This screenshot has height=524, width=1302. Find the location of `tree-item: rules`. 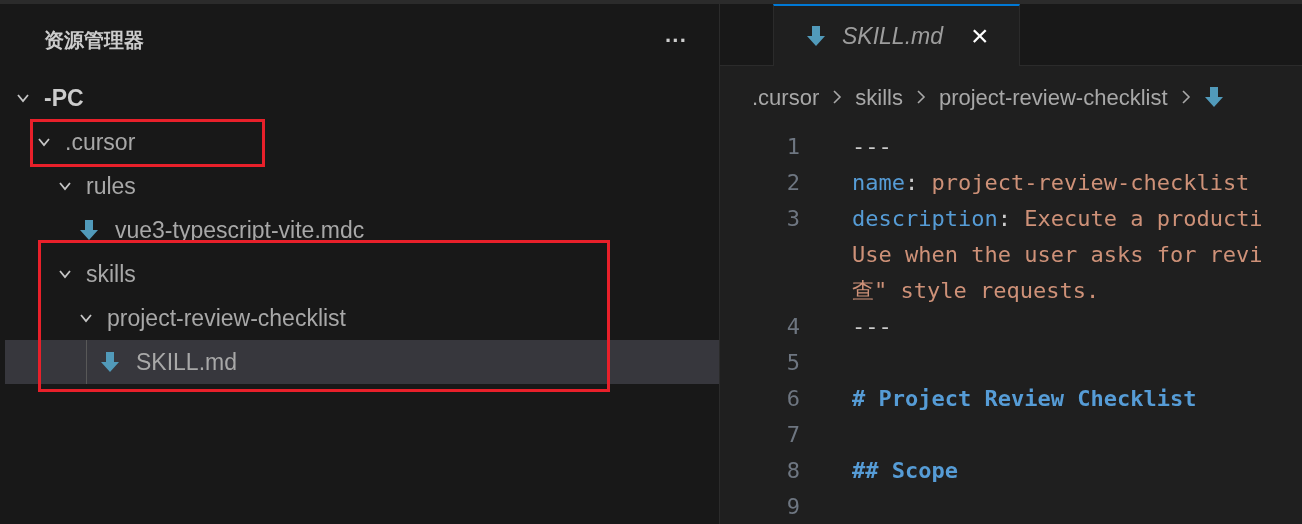

tree-item: rules is located at coordinates (359, 186).